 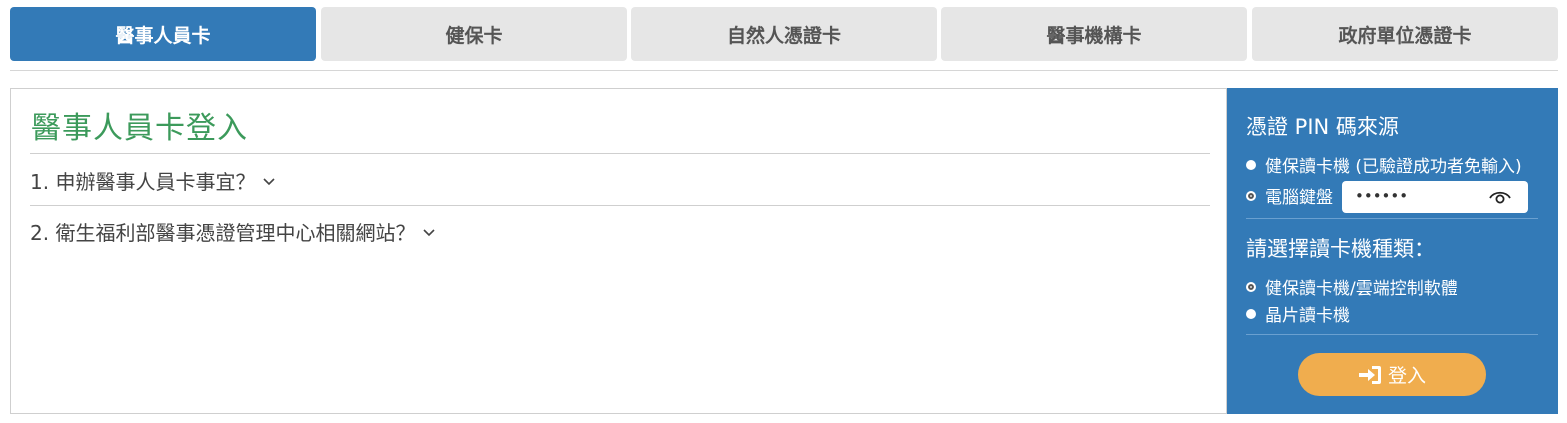 I want to click on tab-label: 政府單位憑證卡, so click(x=1405, y=35).